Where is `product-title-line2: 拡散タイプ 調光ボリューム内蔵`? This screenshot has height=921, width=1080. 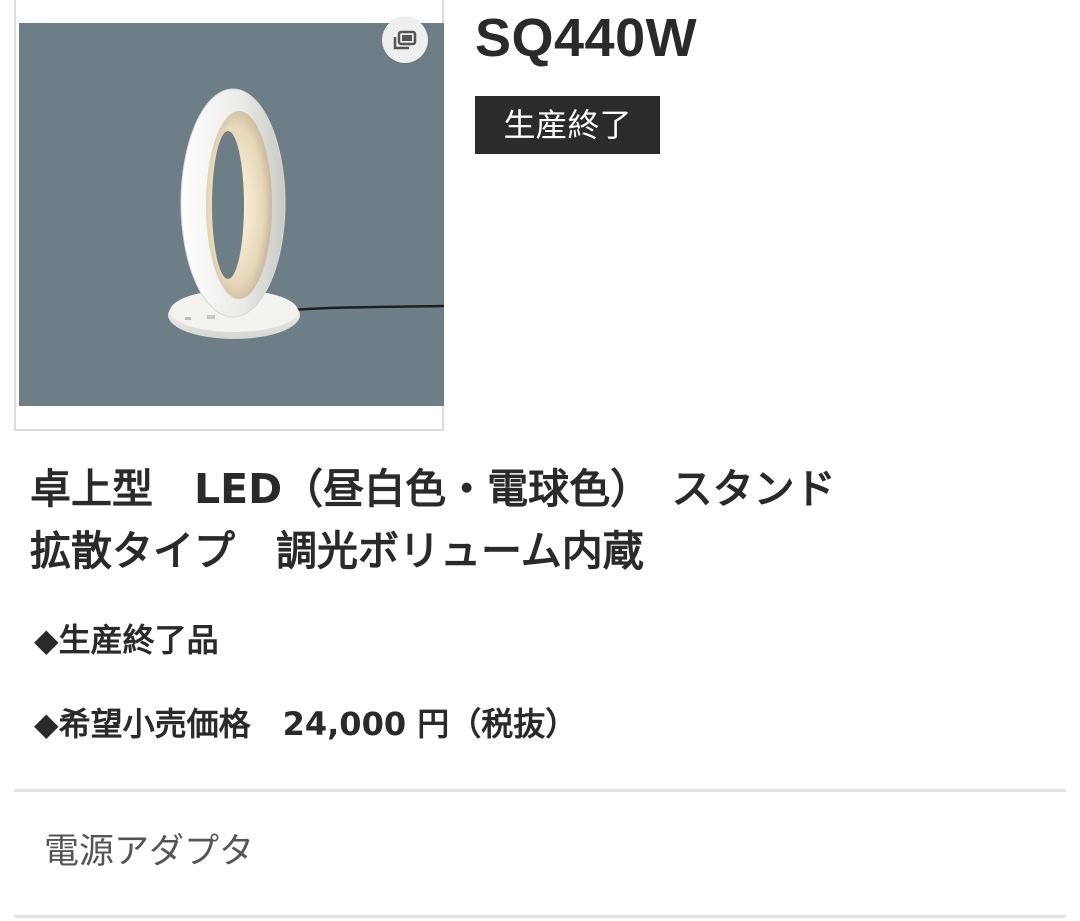 product-title-line2: 拡散タイプ 調光ボリューム内蔵 is located at coordinates (337, 551).